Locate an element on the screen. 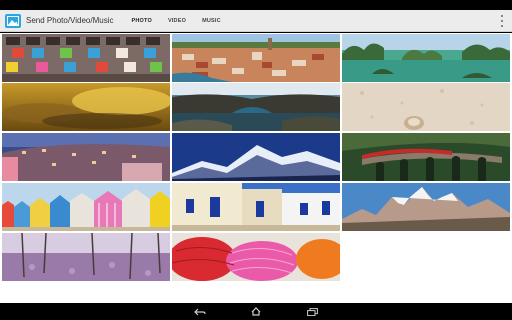 The width and height of the screenshot is (512, 320). photo-jagged-mountain-peaks is located at coordinates (426, 207).